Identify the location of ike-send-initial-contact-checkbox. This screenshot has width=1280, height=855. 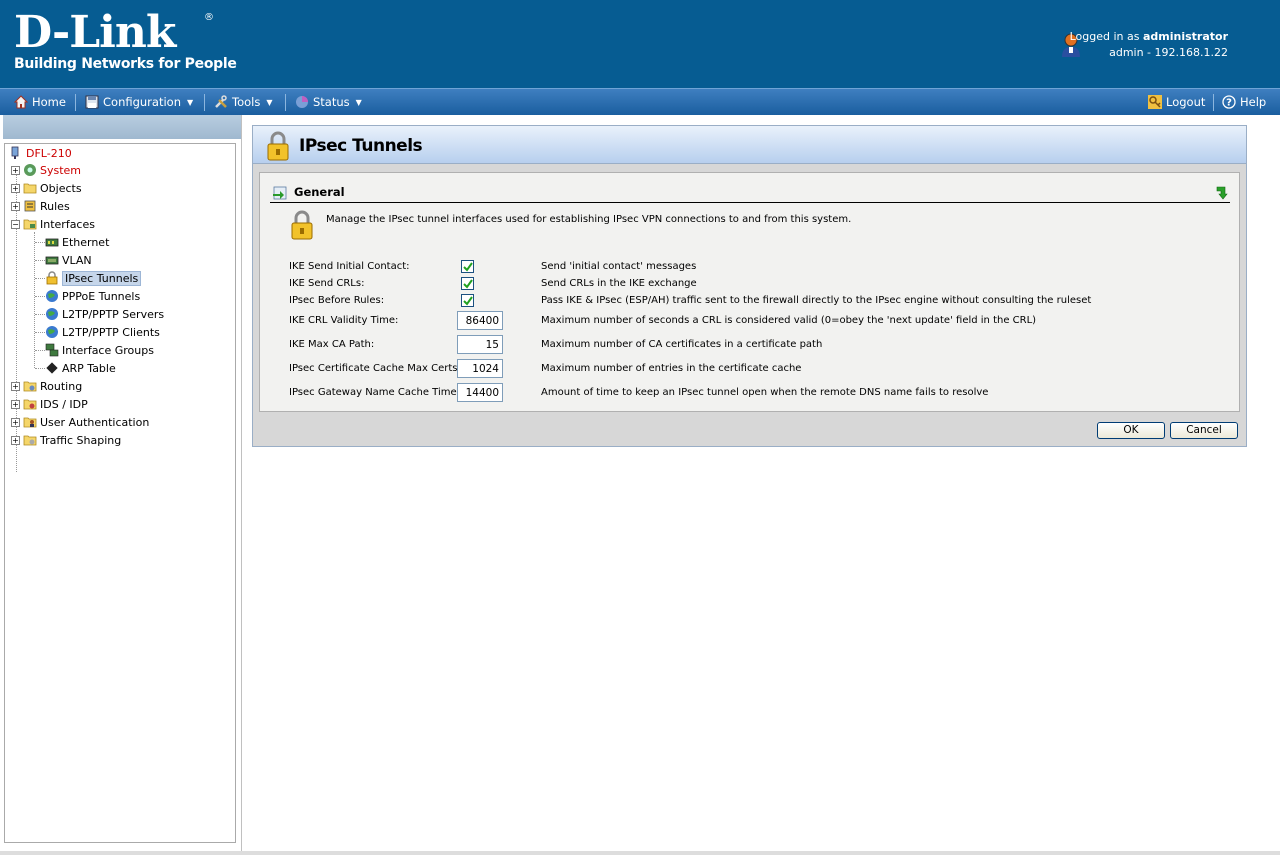
(467, 266).